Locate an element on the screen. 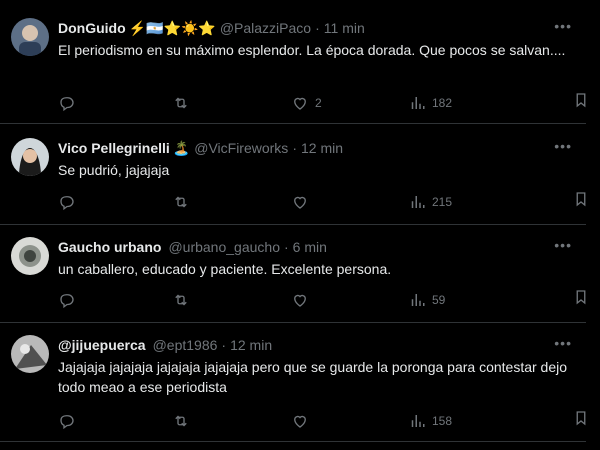 Image resolution: width=600 pixels, height=450 pixels. views-button: 182 is located at coordinates (430, 103).